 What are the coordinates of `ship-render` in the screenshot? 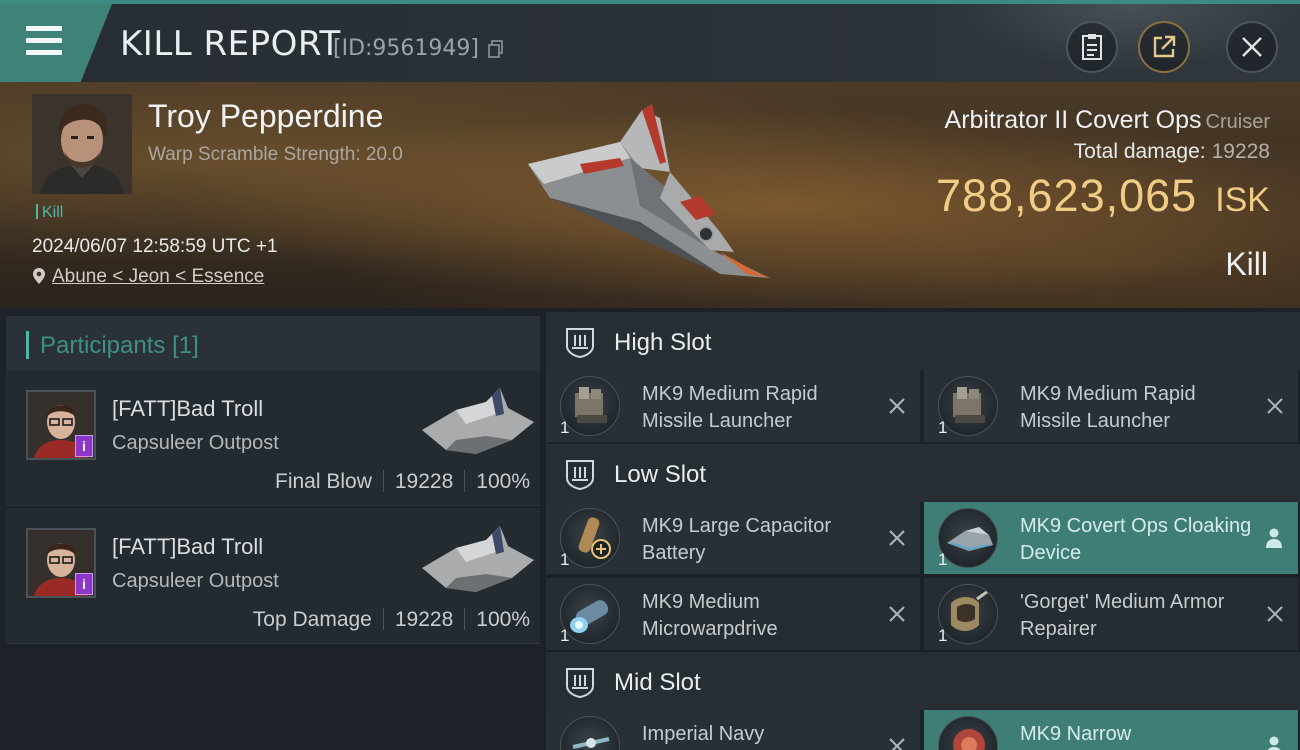 It's located at (650, 197).